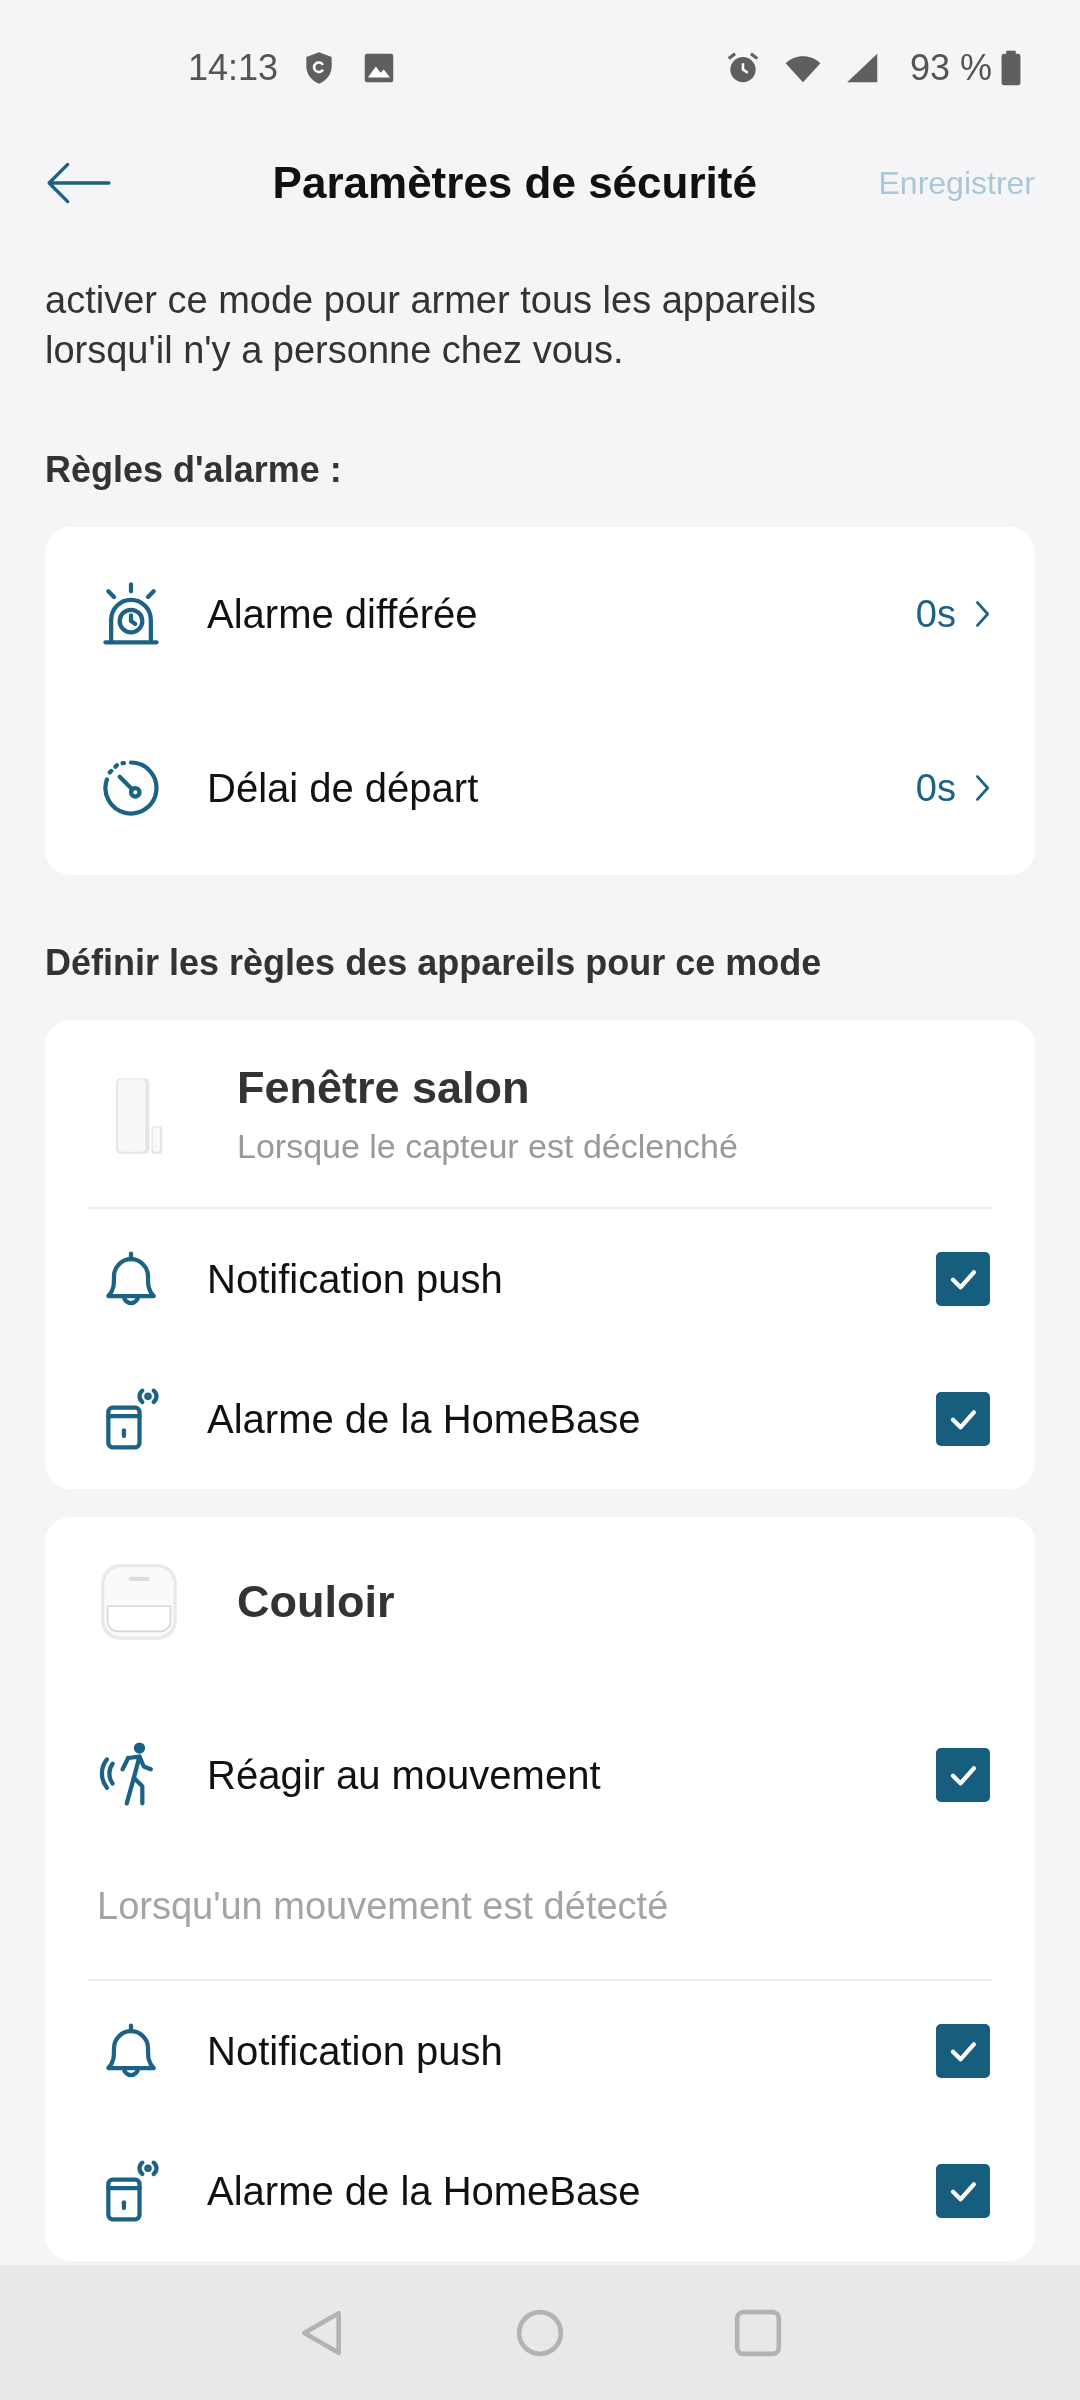  Describe the element at coordinates (384, 1088) in the screenshot. I see `device-name: Fenêtre salon` at that location.